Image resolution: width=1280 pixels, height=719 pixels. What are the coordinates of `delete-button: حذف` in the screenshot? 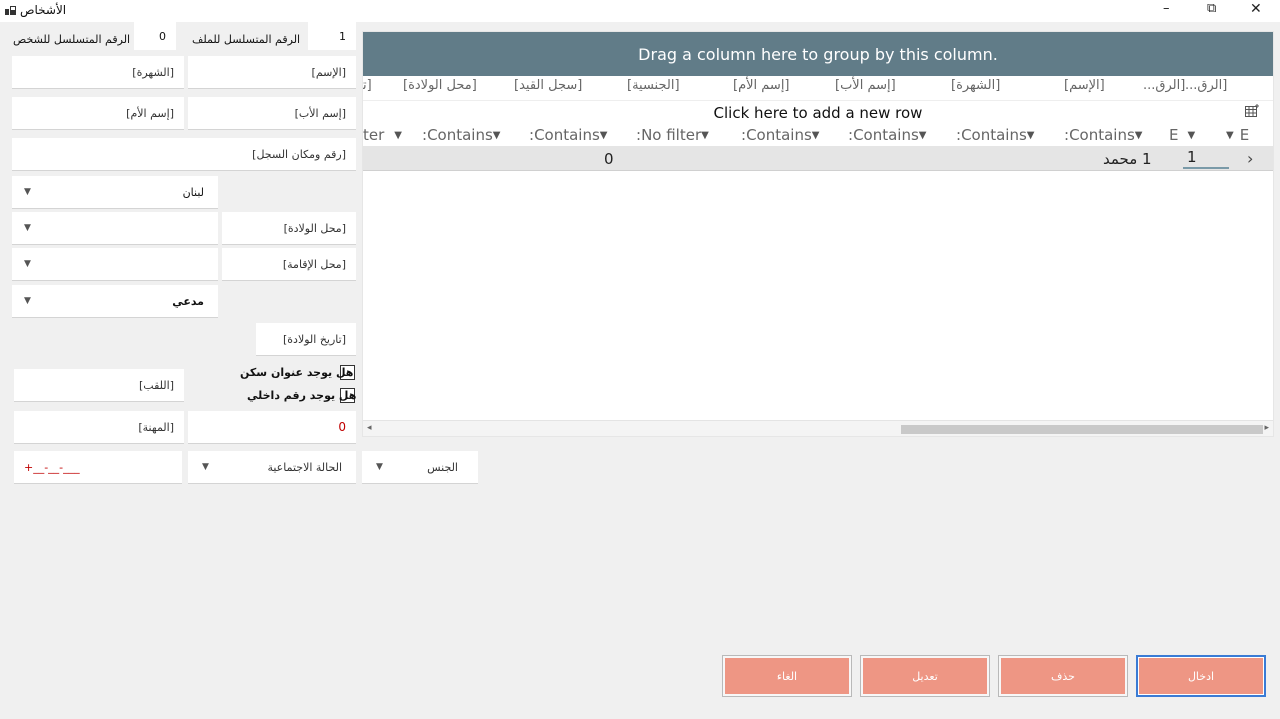 It's located at (1063, 676).